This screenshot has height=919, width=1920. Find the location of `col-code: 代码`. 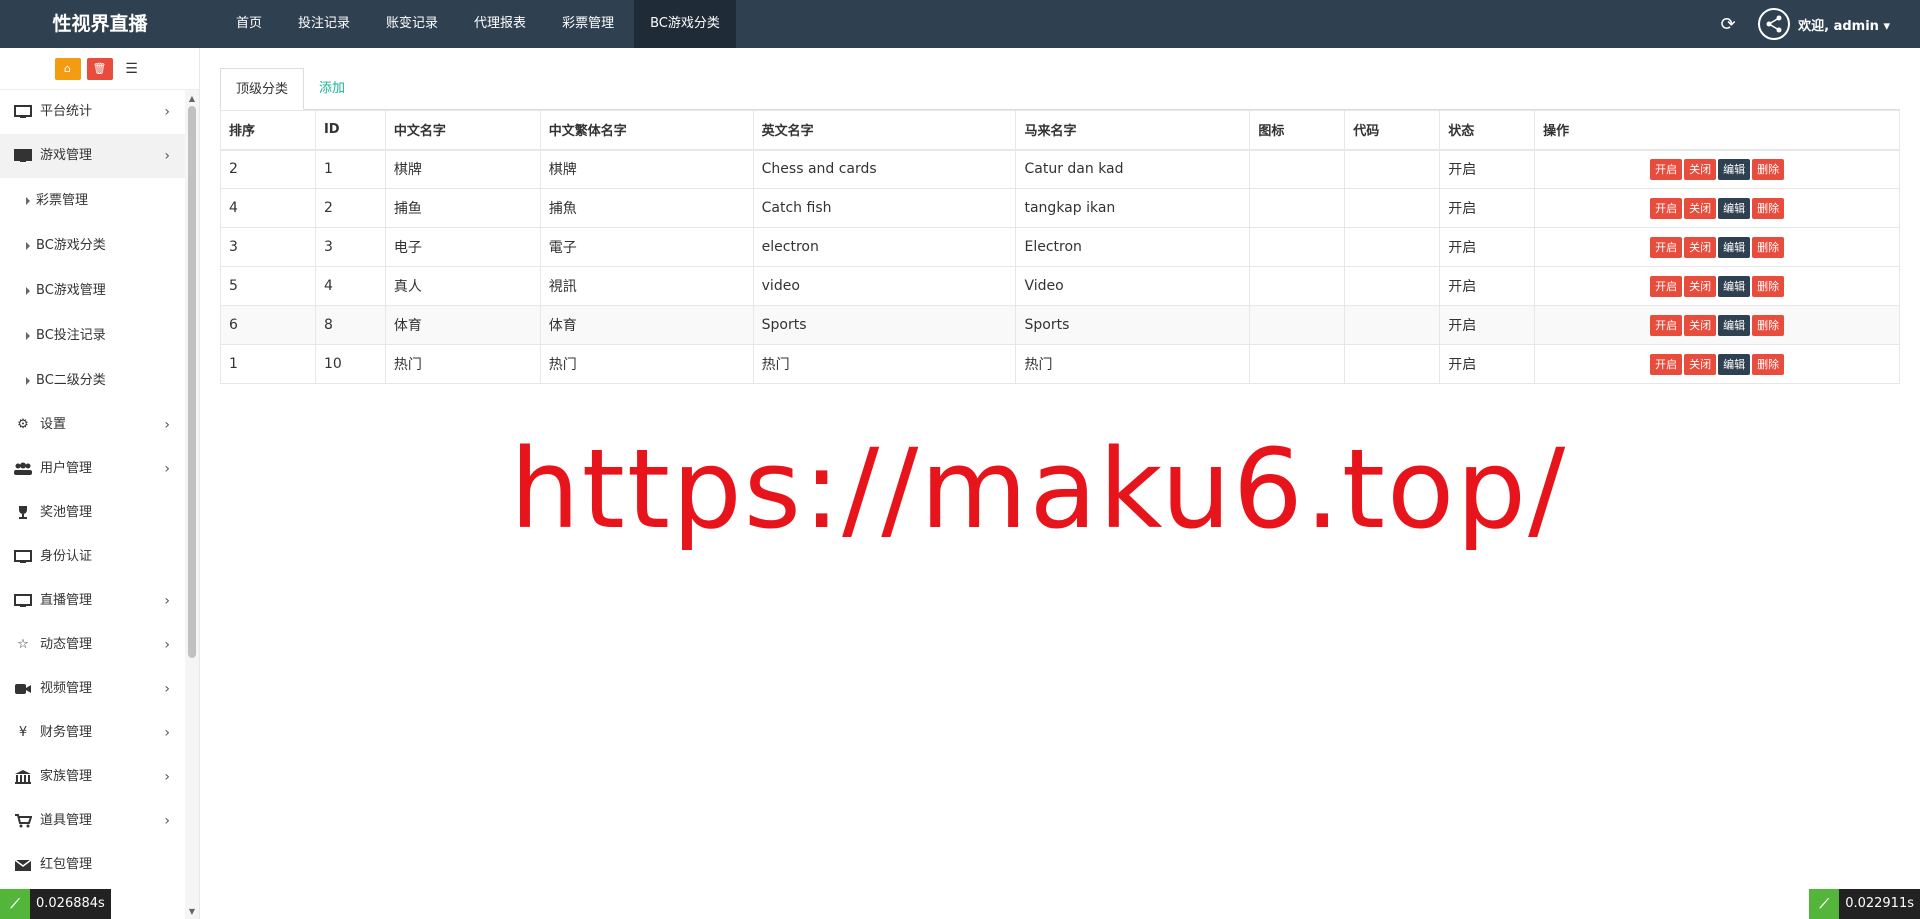

col-code: 代码 is located at coordinates (1392, 130).